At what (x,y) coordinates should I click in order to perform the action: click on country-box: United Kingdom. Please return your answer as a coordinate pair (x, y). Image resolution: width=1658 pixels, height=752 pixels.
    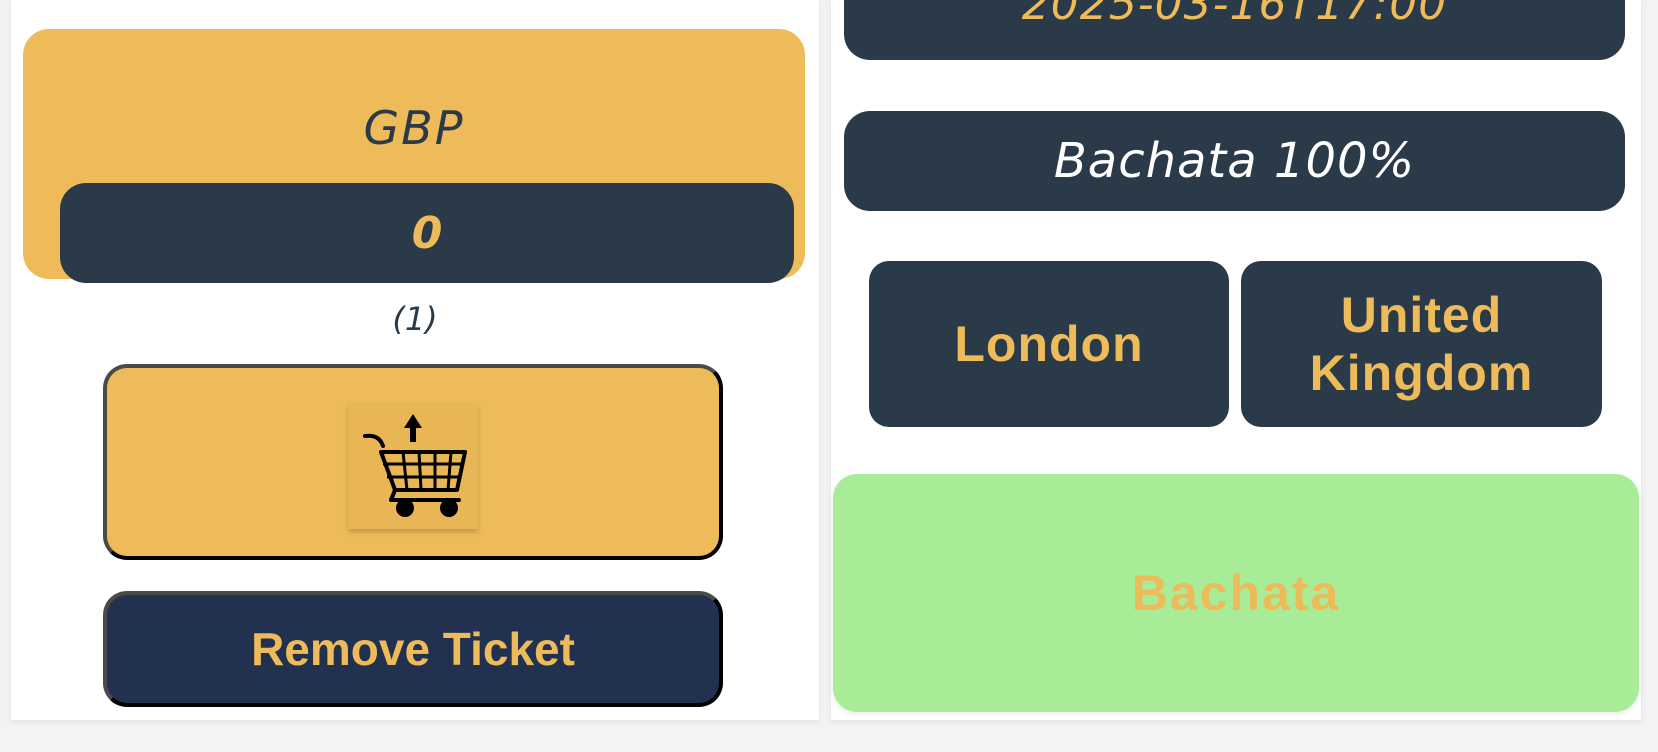
    Looking at the image, I should click on (1421, 344).